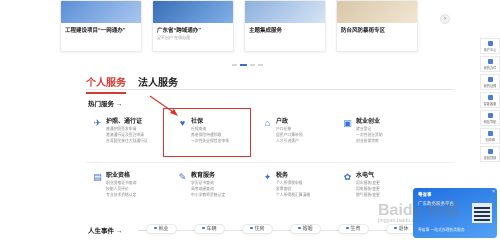 Image resolution: width=500 pixels, height=251 pixels. Describe the element at coordinates (493, 192) in the screenshot. I see `close-icon: ×` at that location.